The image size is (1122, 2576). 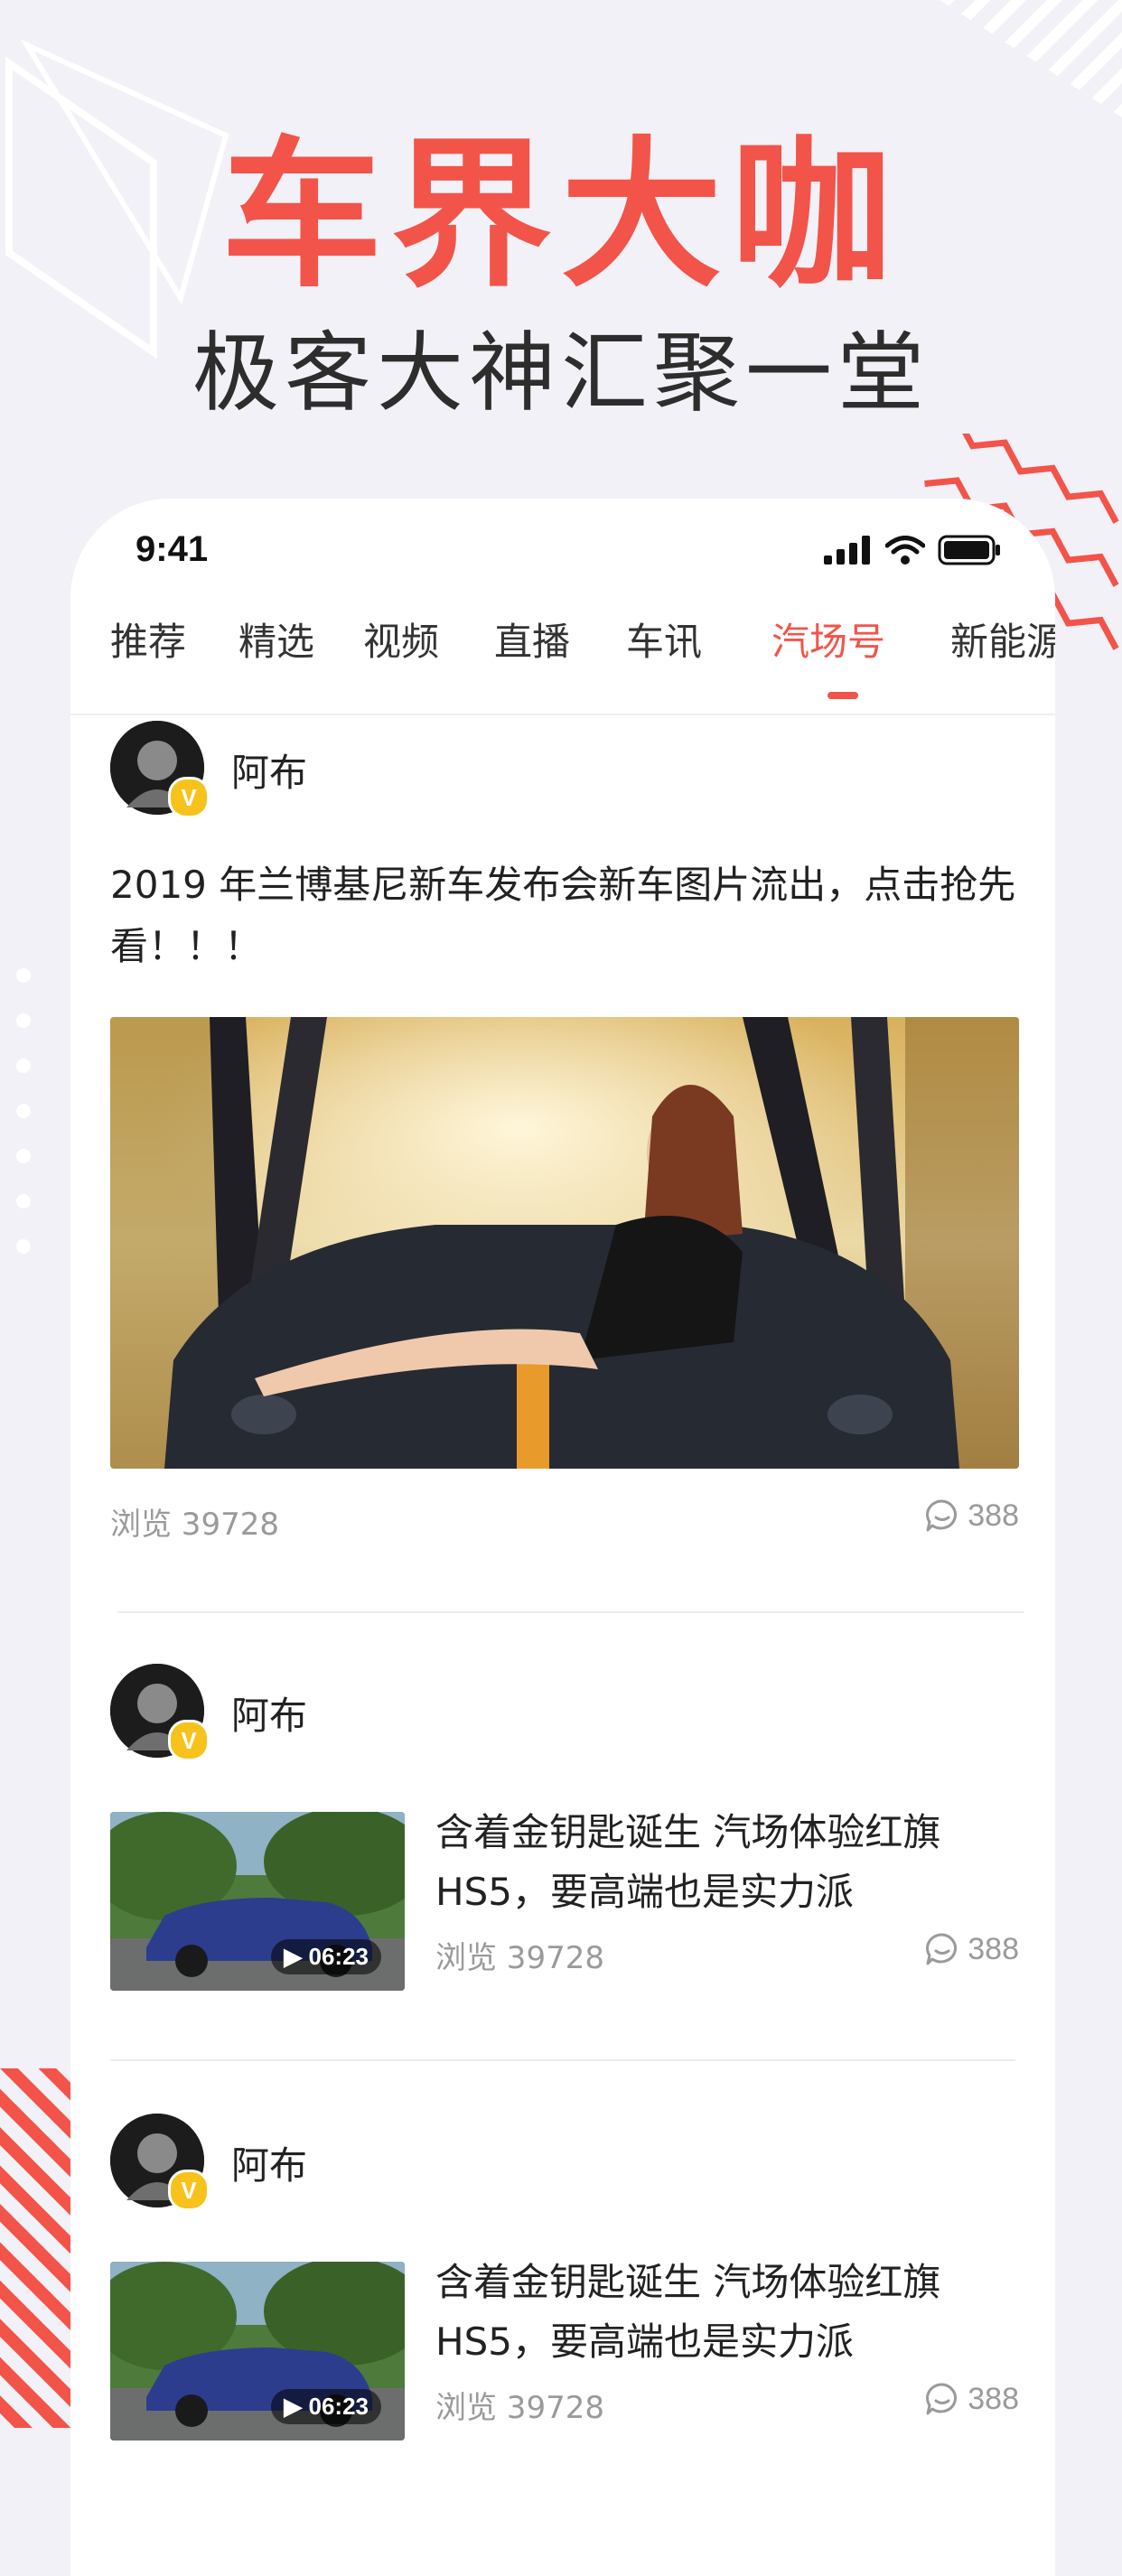 I want to click on tab-new-energy: 新能源, so click(x=1002, y=642).